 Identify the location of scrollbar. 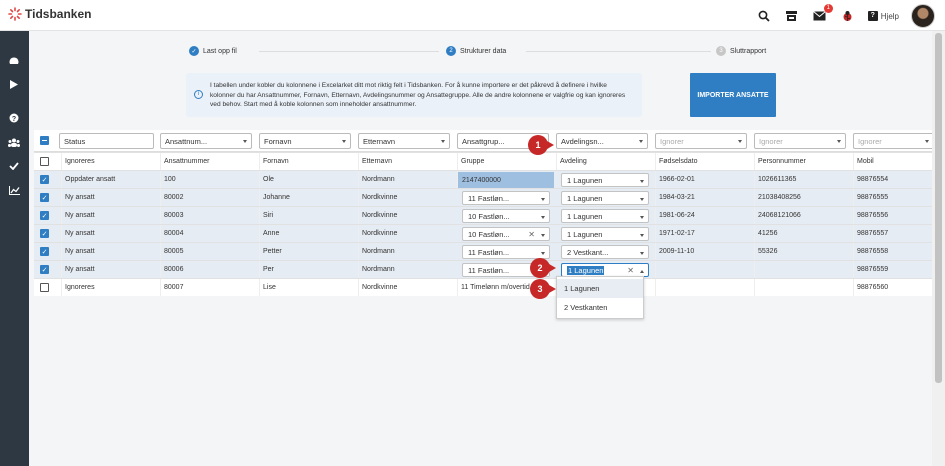
(938, 248).